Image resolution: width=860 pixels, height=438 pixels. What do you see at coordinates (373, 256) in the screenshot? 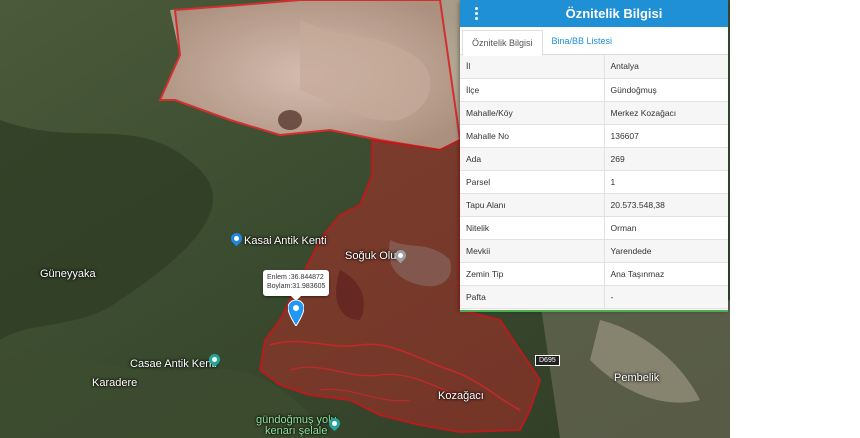
I see `label-soguk-oluk: Soğuk Oluk` at bounding box center [373, 256].